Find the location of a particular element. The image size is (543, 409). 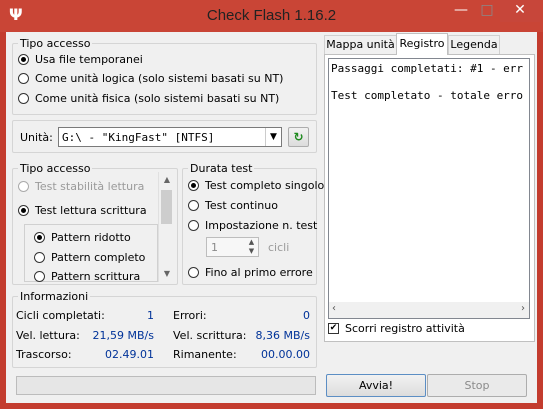

read-speed-label: Vel. lettura: is located at coordinates (48, 335).